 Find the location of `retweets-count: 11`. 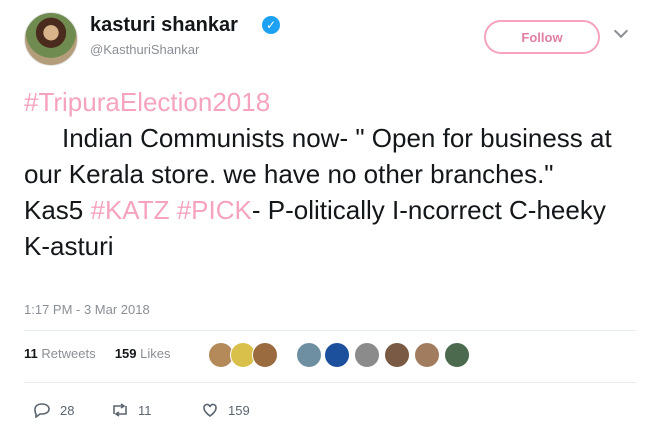

retweets-count: 11 is located at coordinates (31, 353).